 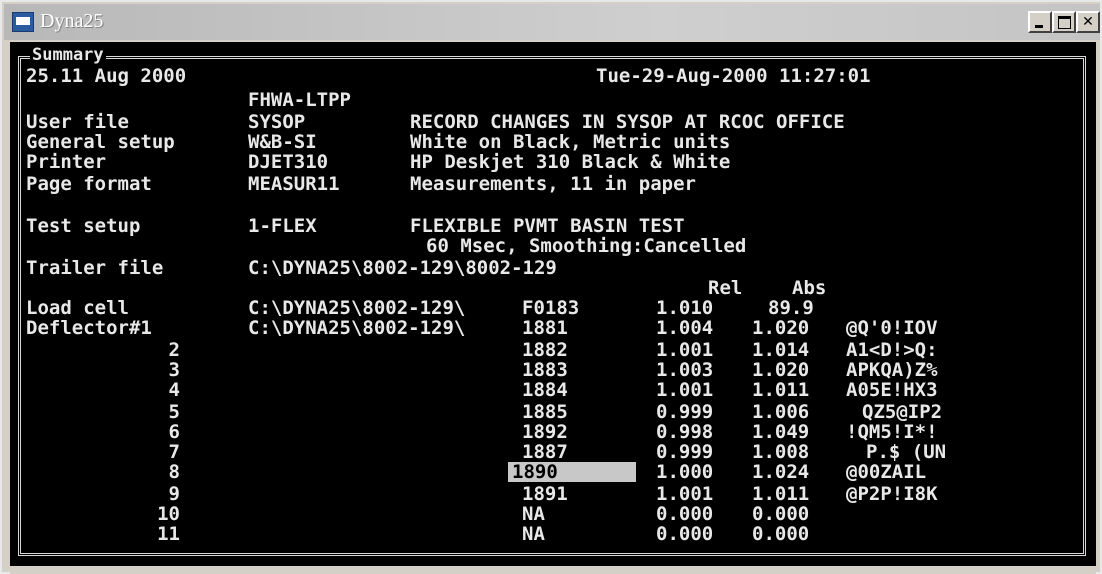 What do you see at coordinates (277, 122) in the screenshot?
I see `user-file-code: SYSOP` at bounding box center [277, 122].